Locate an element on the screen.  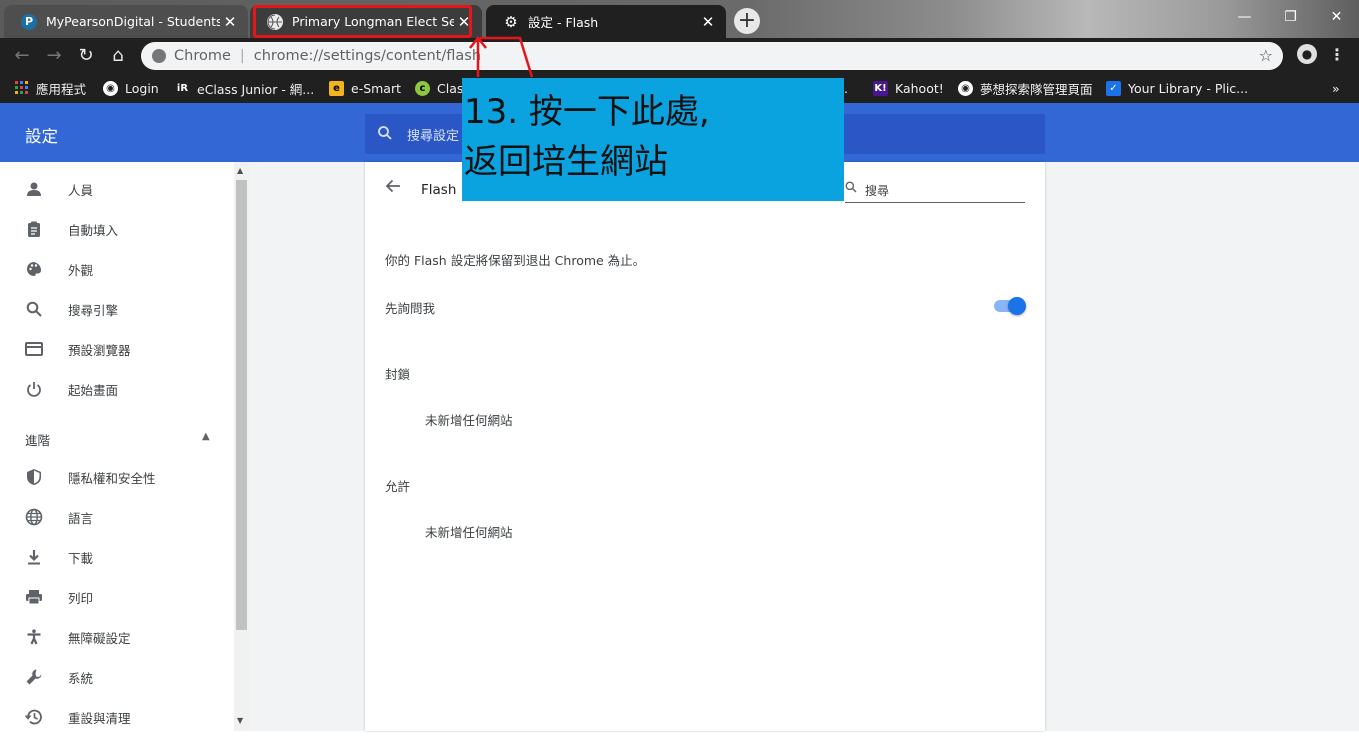
tab-title: 設定 - Flash is located at coordinates (563, 22).